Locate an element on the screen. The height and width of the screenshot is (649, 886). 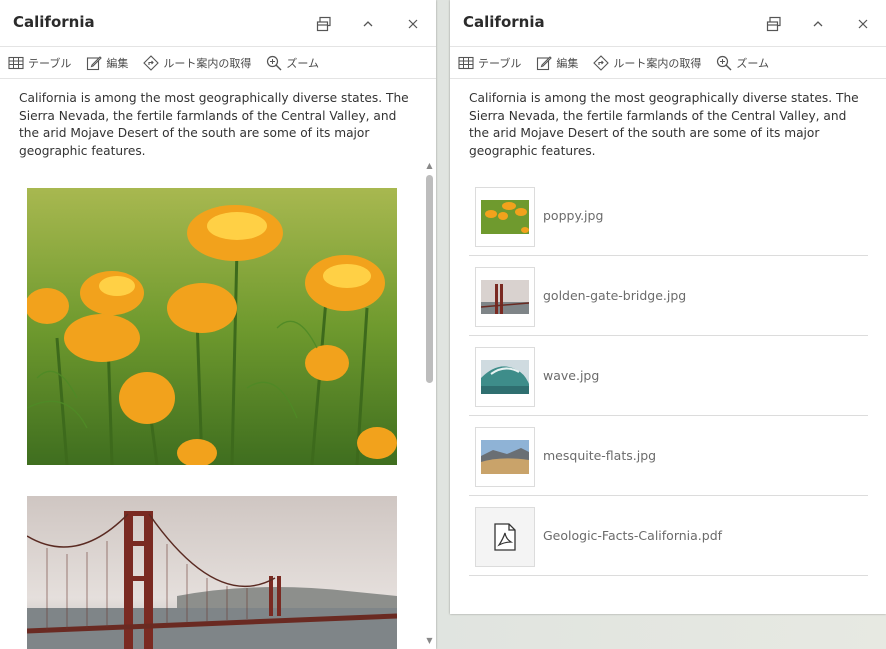
attachment-item: golden-gate-bridge.jpg is located at coordinates (668, 296).